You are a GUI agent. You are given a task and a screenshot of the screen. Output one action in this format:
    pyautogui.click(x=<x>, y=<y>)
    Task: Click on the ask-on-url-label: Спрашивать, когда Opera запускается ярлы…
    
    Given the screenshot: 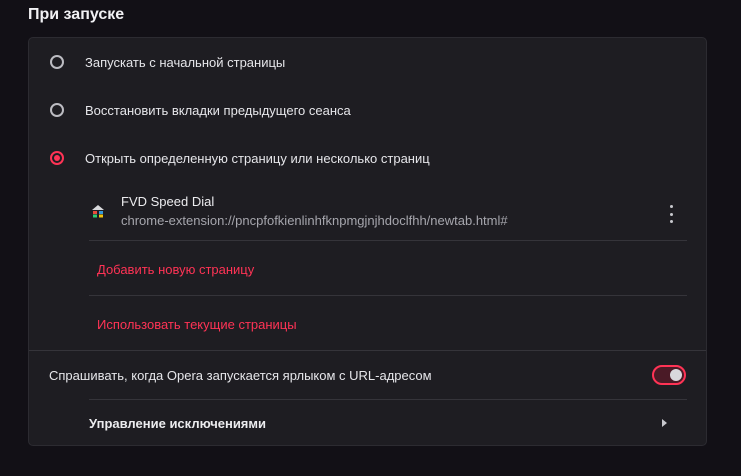 What is the action you would take?
    pyautogui.click(x=240, y=375)
    